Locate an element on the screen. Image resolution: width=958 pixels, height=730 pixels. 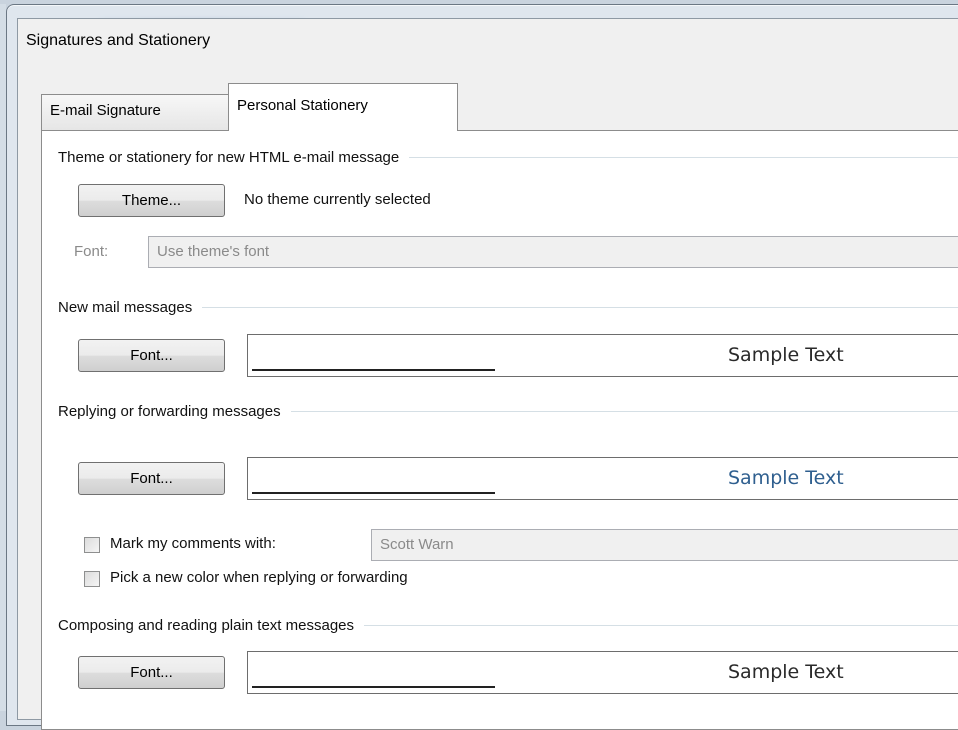
dialog-title: Signatures and Stationery is located at coordinates (118, 40).